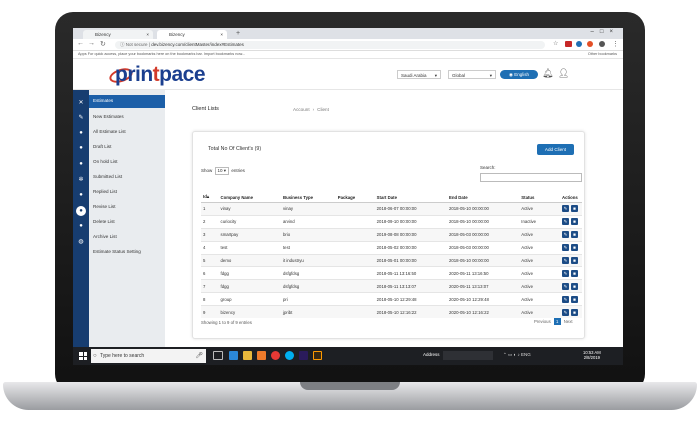 The width and height of the screenshot is (700, 431). I want to click on col-package: Package, so click(355, 197).